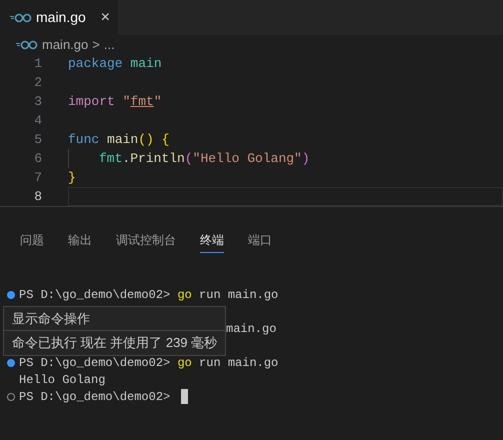  What do you see at coordinates (37, 63) in the screenshot?
I see `line-number: 1` at bounding box center [37, 63].